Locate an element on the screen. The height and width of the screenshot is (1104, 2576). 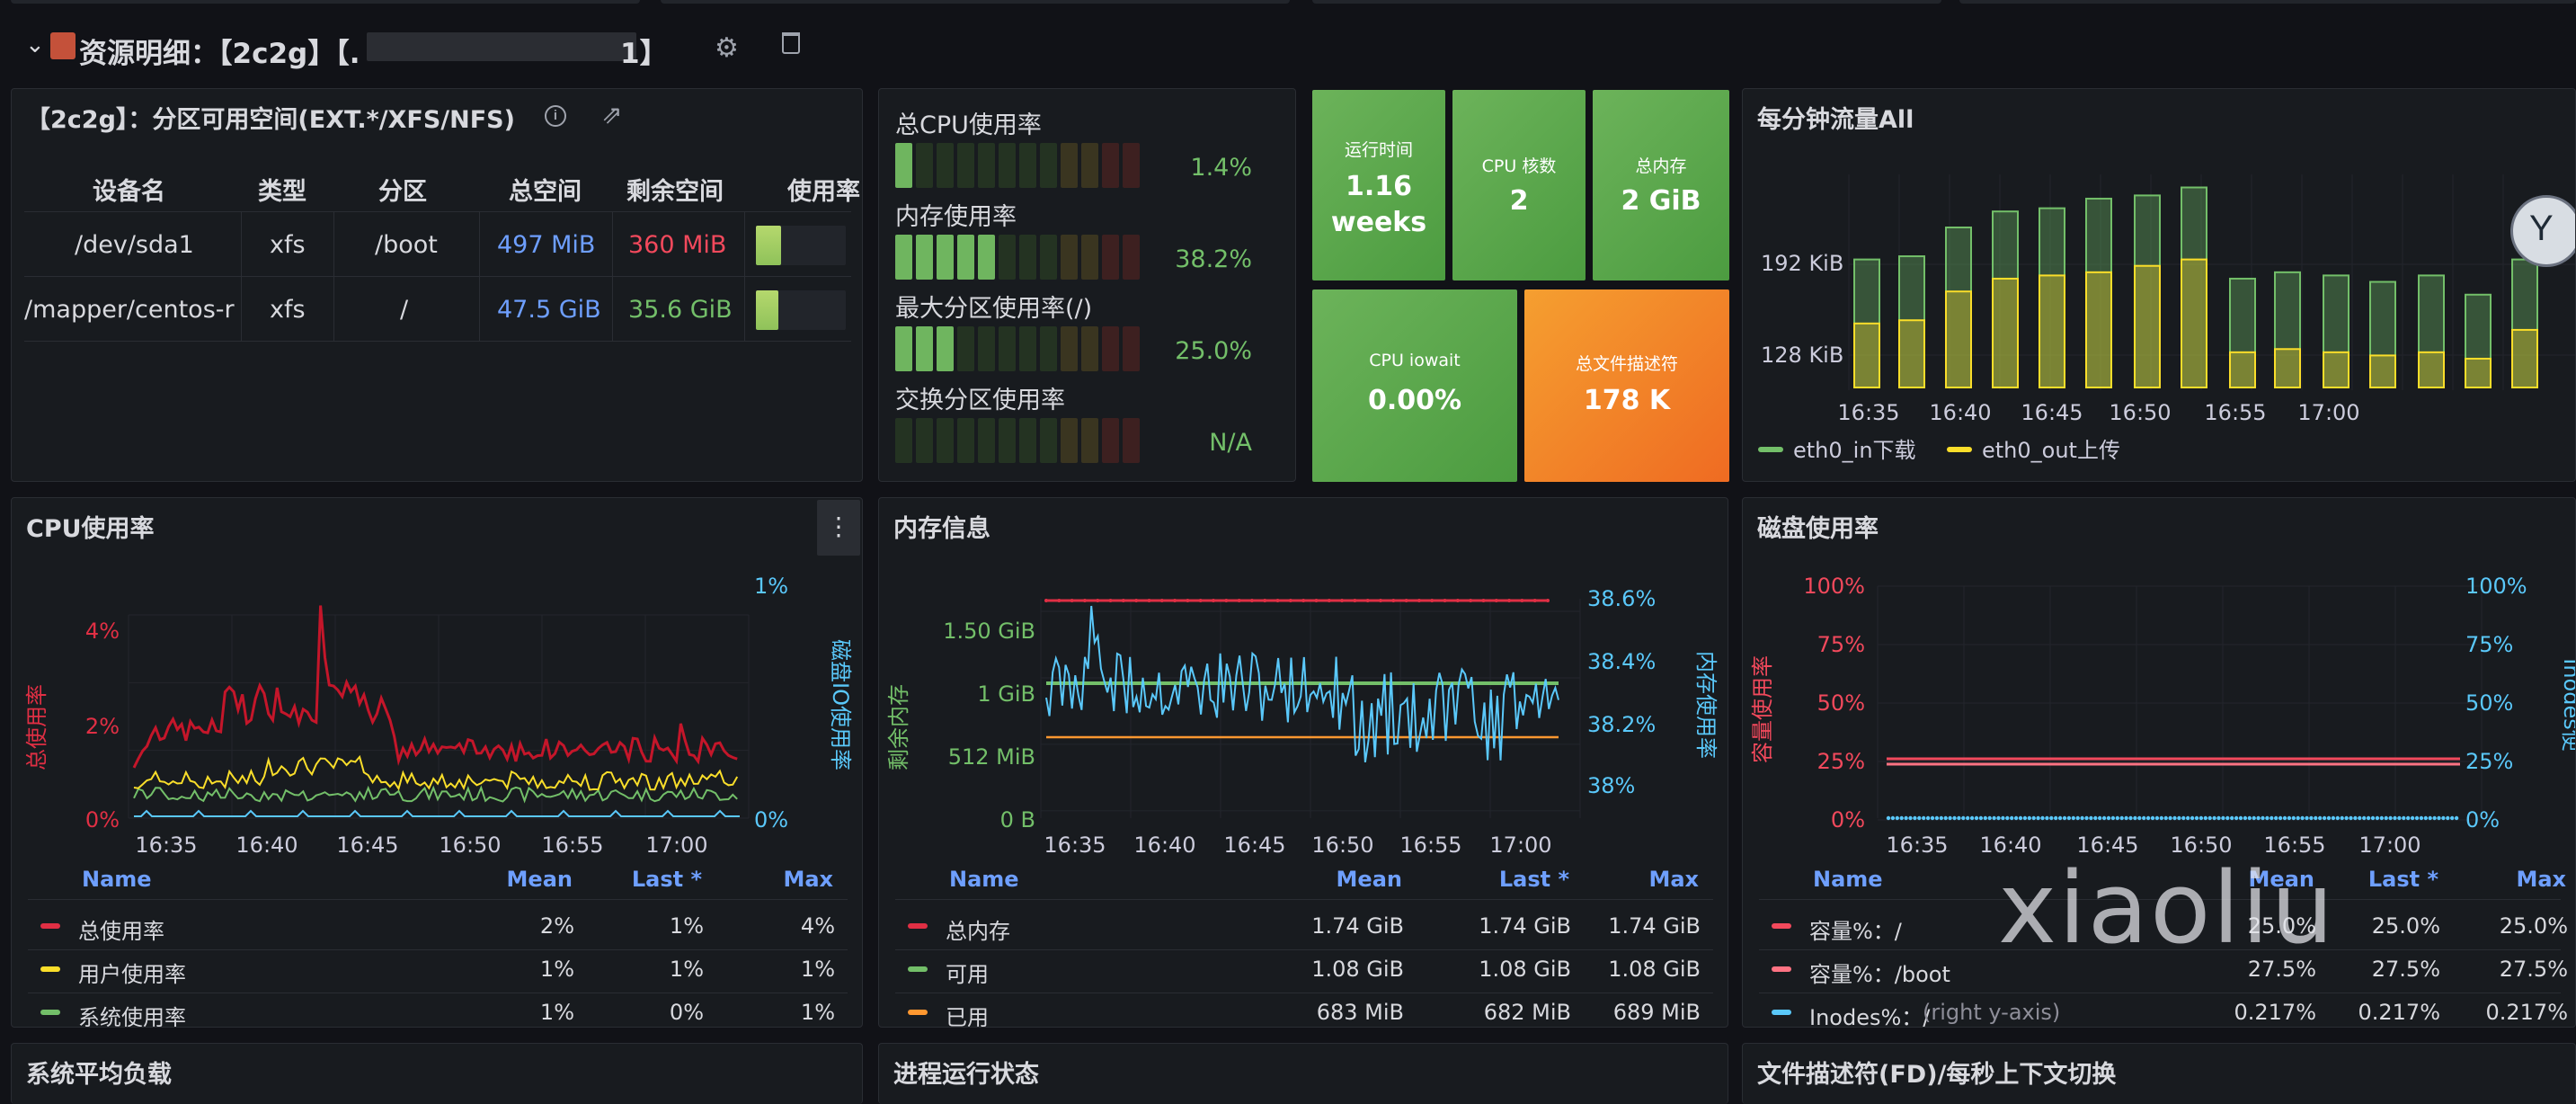
col-header-usage: 使用率 is located at coordinates (824, 189).